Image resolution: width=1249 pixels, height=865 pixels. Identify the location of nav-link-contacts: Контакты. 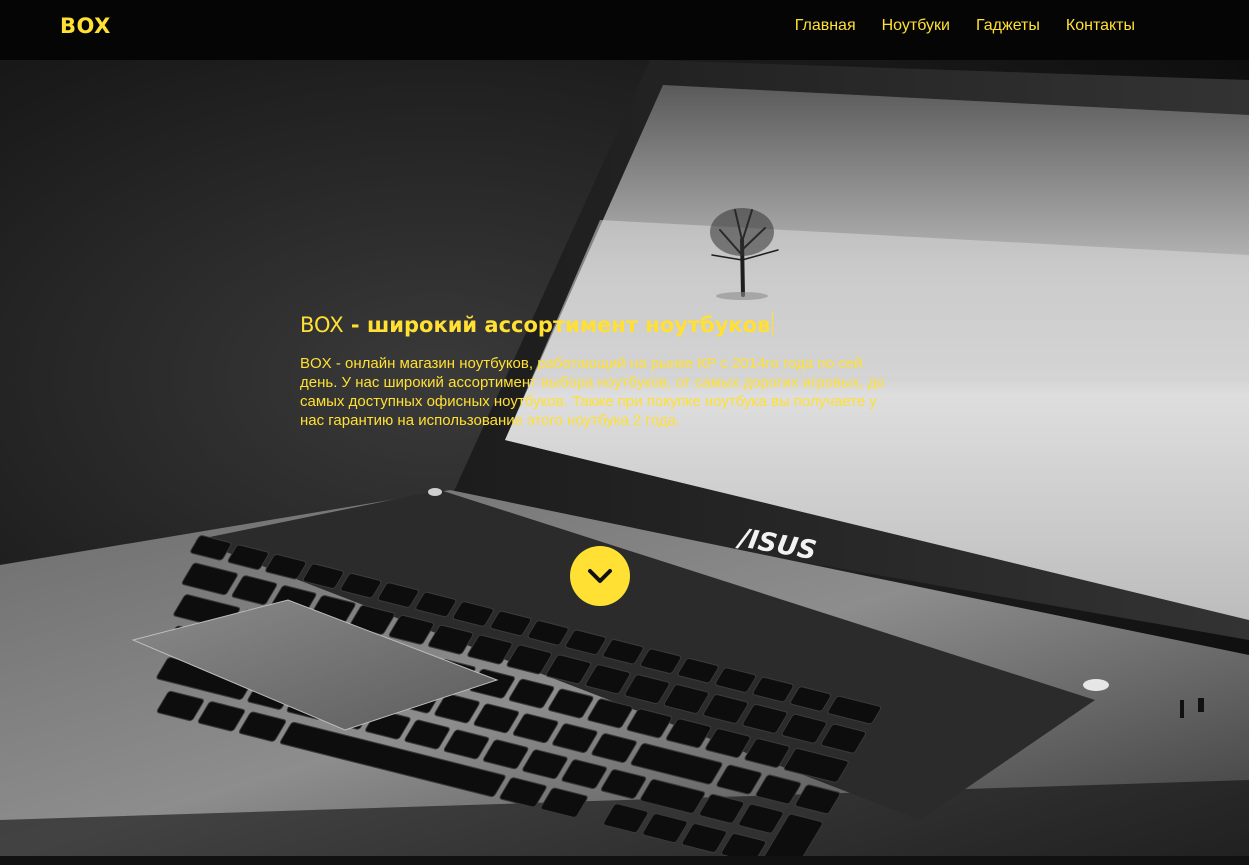
(1100, 26).